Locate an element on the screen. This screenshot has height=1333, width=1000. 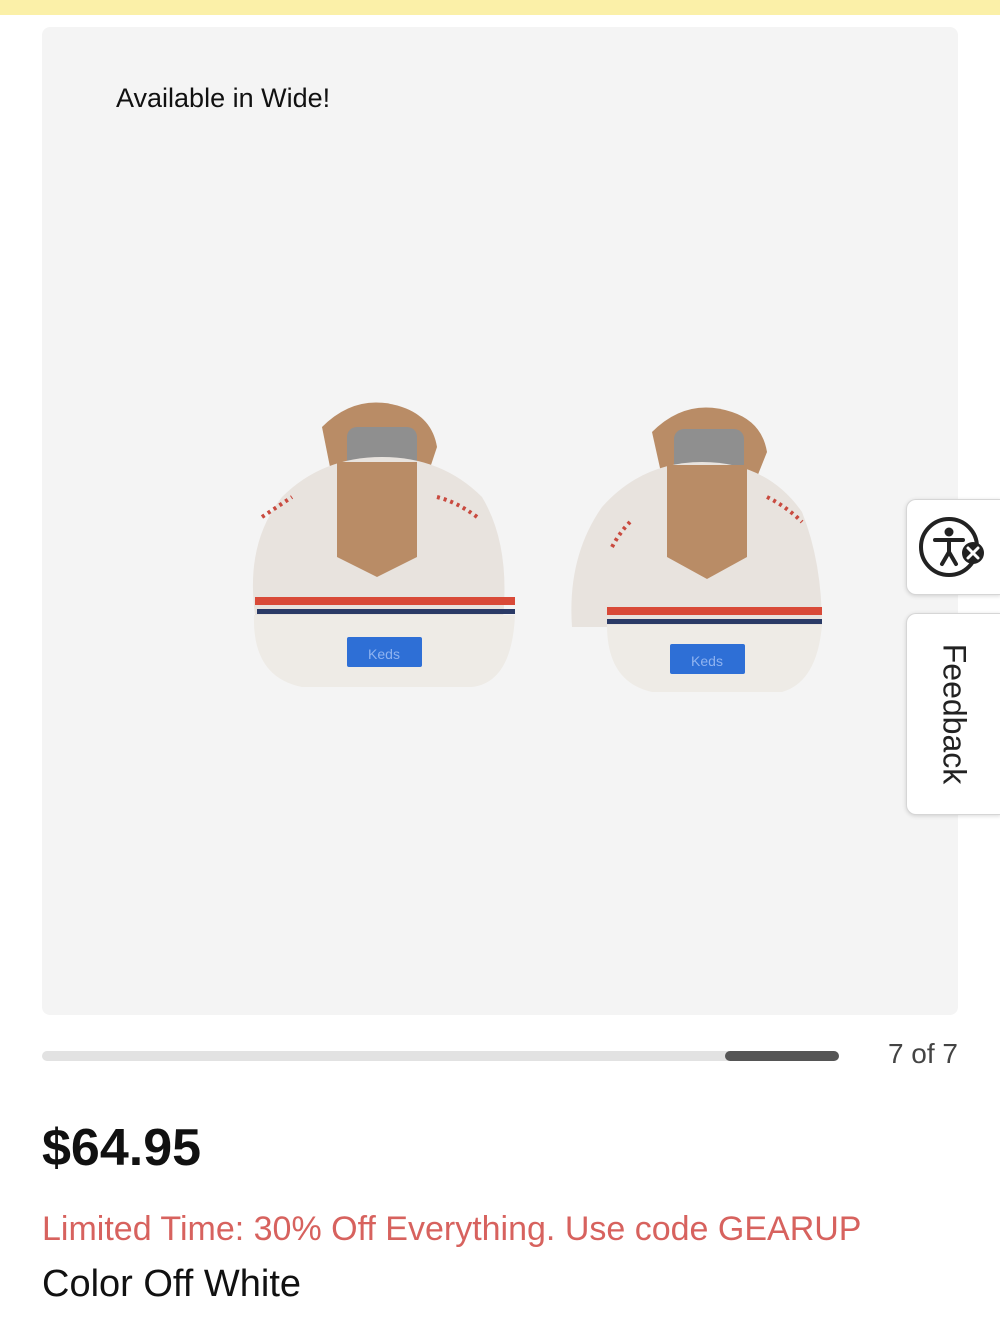
right-shoe is located at coordinates (696, 549).